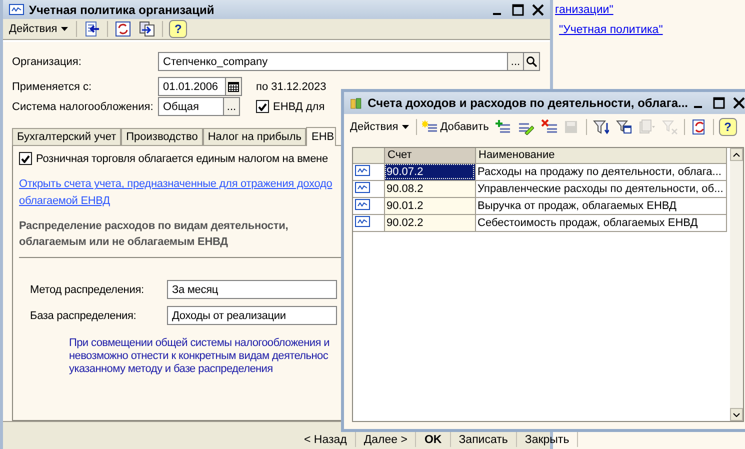 The width and height of the screenshot is (745, 449). I want to click on field-label: Метод распределения:, so click(87, 290).